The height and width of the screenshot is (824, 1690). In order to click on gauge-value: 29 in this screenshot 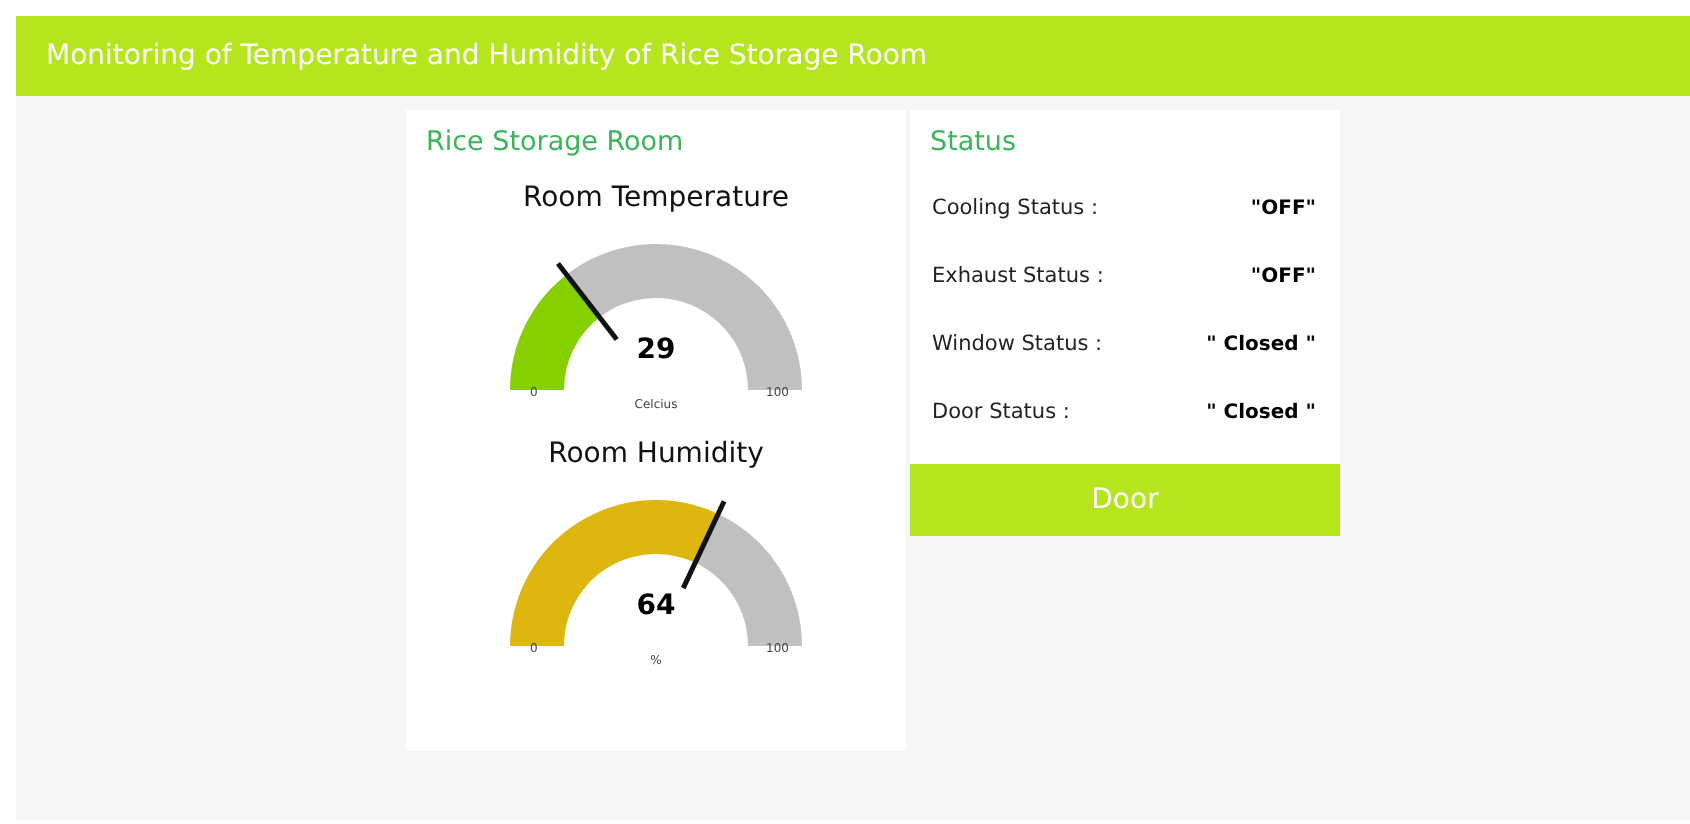, I will do `click(656, 350)`.